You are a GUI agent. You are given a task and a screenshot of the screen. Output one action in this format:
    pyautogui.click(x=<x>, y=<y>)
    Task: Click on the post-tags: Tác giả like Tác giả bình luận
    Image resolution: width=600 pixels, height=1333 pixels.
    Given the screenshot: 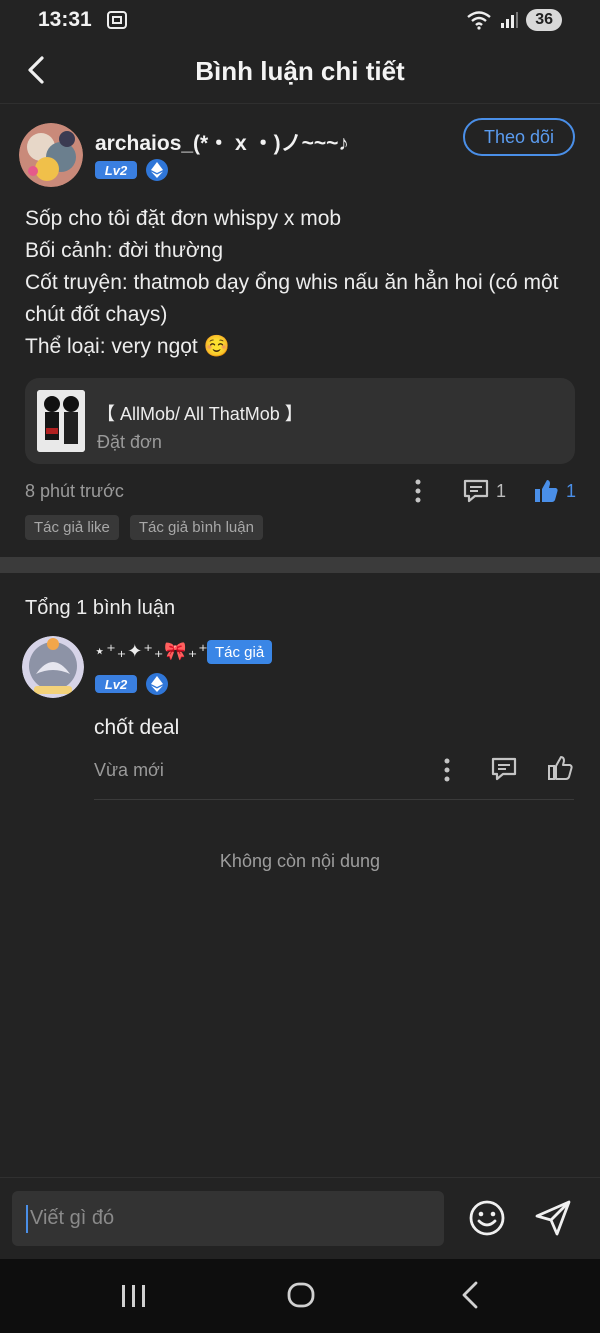 What is the action you would take?
    pyautogui.click(x=144, y=527)
    